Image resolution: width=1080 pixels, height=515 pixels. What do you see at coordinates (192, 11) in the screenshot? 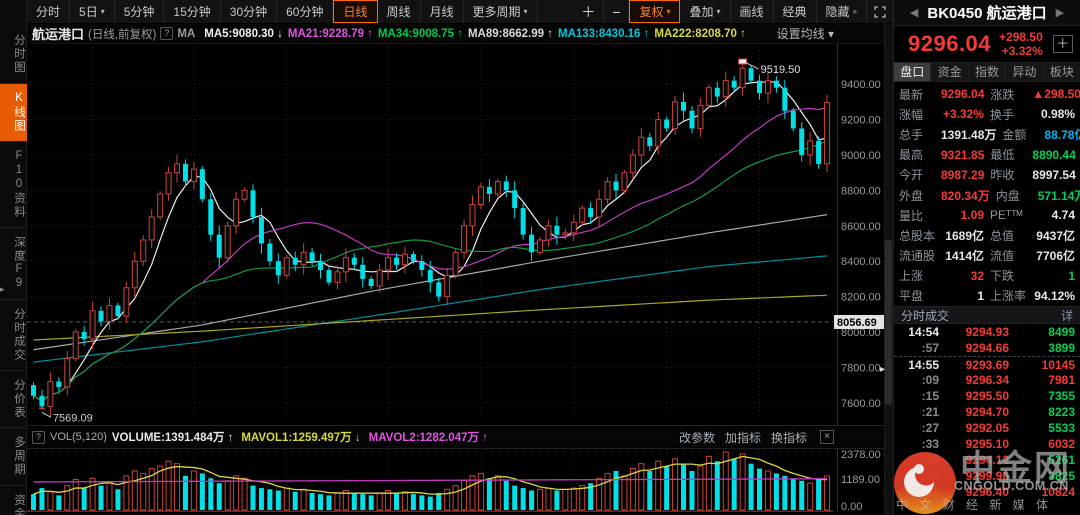
I see `period-button-15分钟: 15分钟` at bounding box center [192, 11].